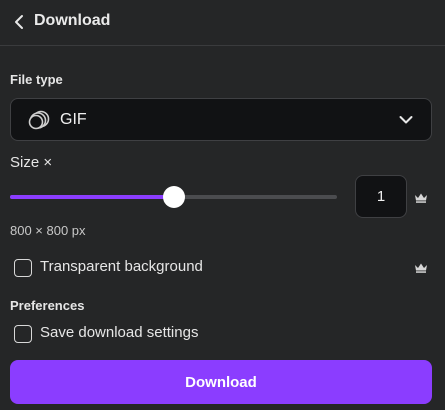 This screenshot has width=445, height=410. I want to click on download-button: Download, so click(221, 382).